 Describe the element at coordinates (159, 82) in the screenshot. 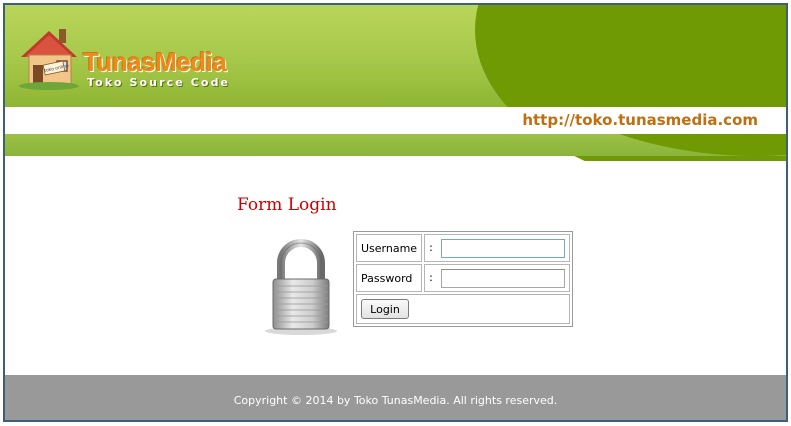

I see `logo-tagline: Toko Source Code` at that location.